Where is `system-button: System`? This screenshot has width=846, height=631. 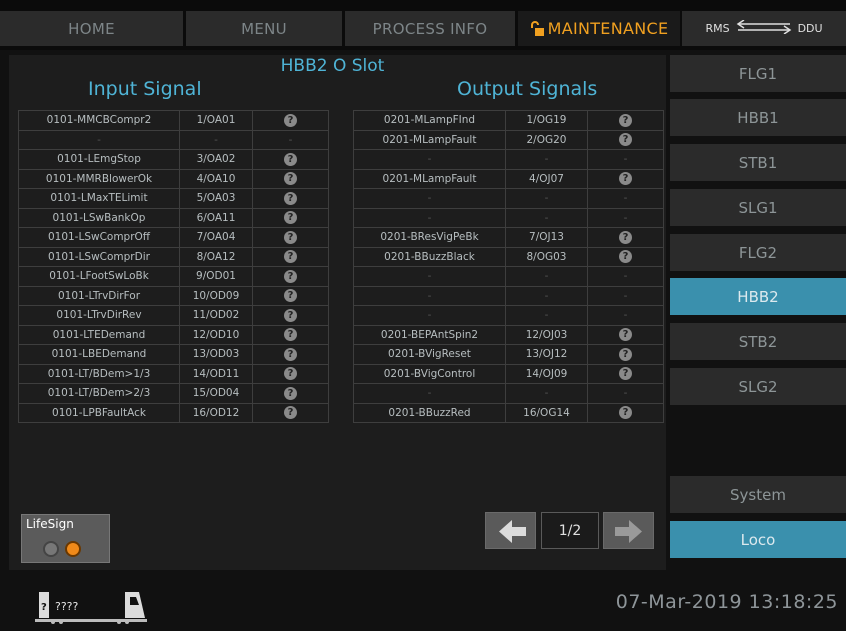 system-button: System is located at coordinates (758, 494).